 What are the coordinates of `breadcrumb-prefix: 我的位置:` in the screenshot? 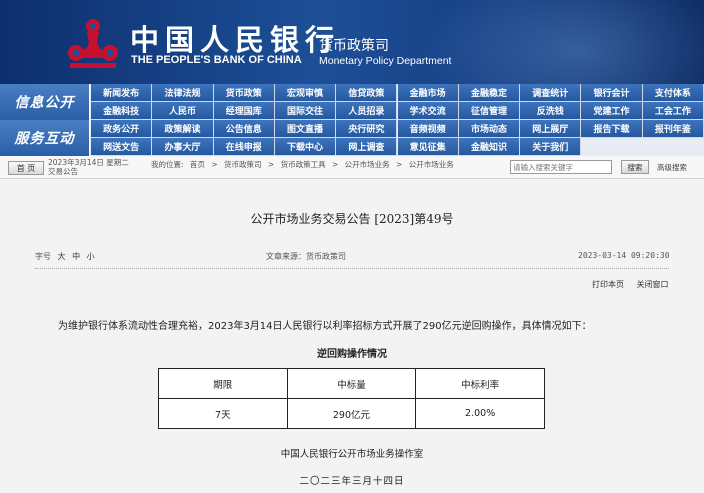 It's located at (167, 164).